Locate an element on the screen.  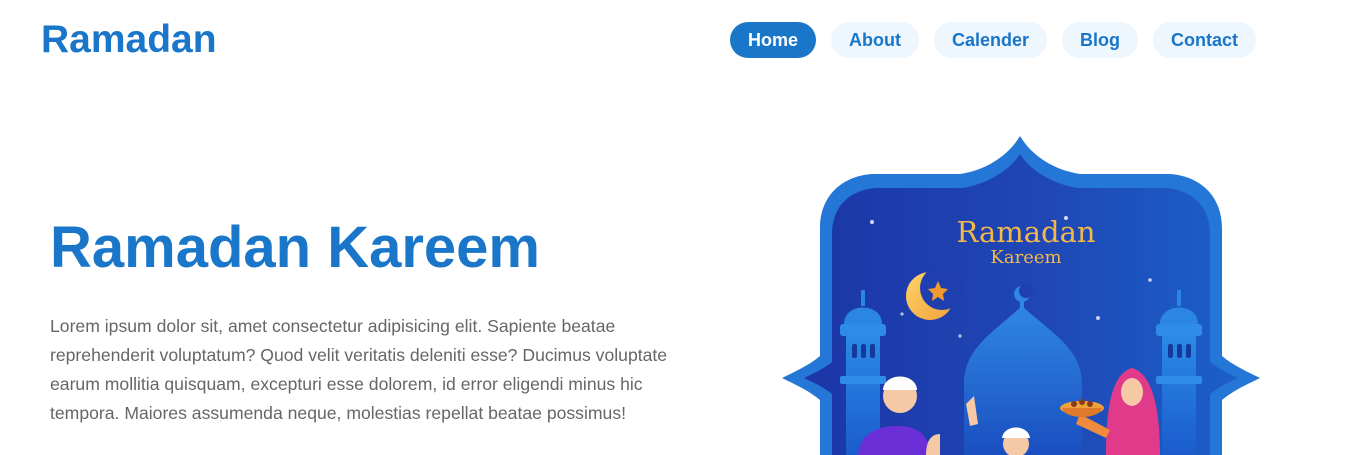
nav-item-blog: Blog is located at coordinates (1100, 40).